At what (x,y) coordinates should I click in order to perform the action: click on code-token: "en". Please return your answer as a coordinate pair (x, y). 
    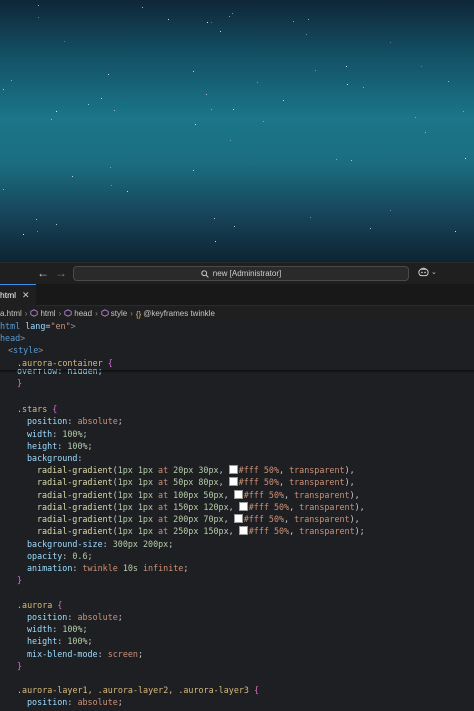
    Looking at the image, I should click on (60, 326).